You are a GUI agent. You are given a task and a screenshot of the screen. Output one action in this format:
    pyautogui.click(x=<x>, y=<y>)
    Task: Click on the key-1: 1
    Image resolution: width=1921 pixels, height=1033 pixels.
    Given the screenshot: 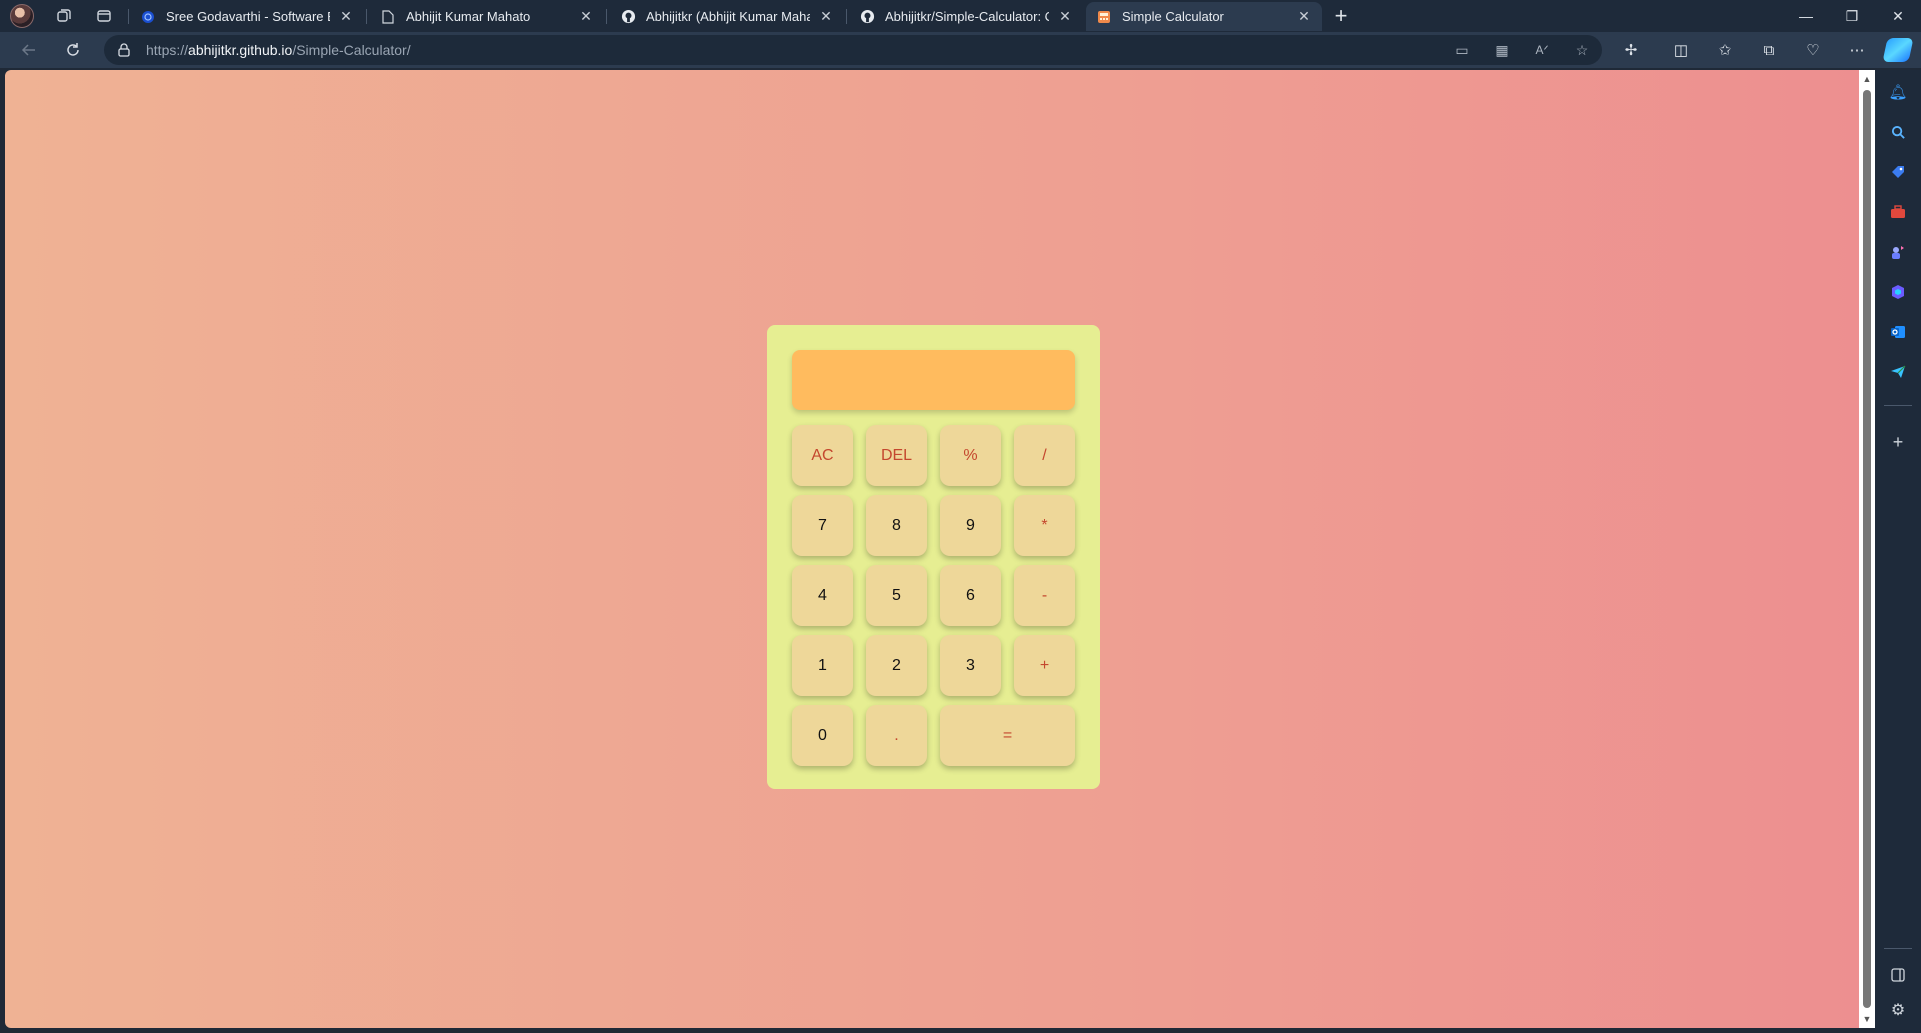 What is the action you would take?
    pyautogui.click(x=822, y=665)
    